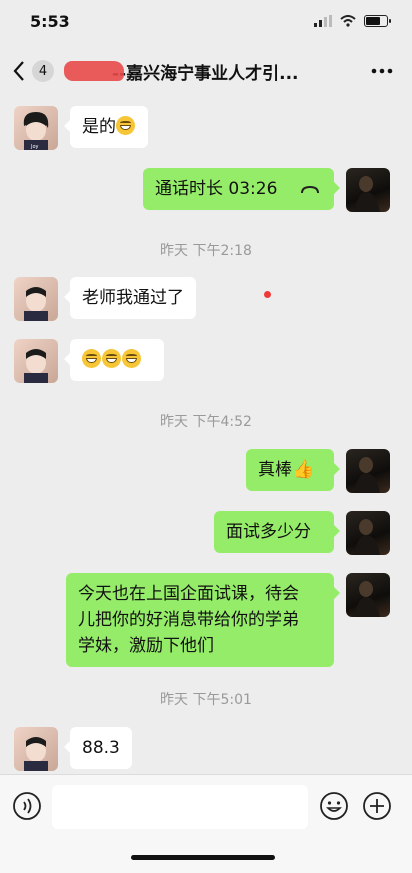 The height and width of the screenshot is (873, 412). I want to click on sent-message: 面试多少分, so click(277, 532).